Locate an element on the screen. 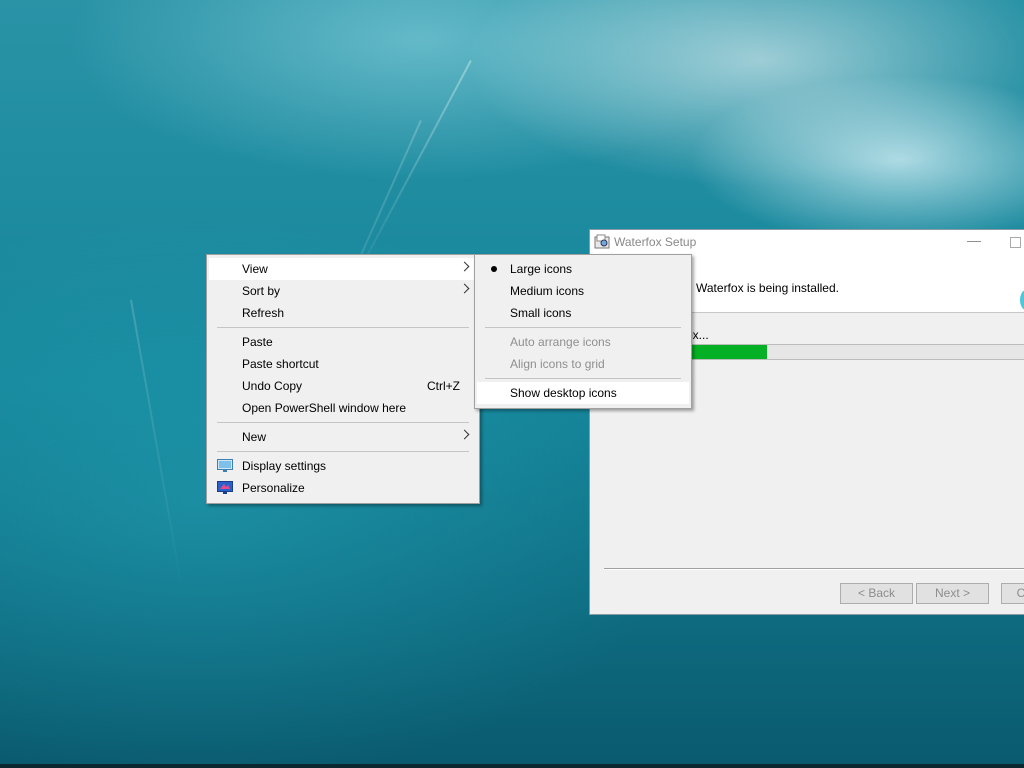 This screenshot has width=1024, height=768. personalize-icon is located at coordinates (225, 487).